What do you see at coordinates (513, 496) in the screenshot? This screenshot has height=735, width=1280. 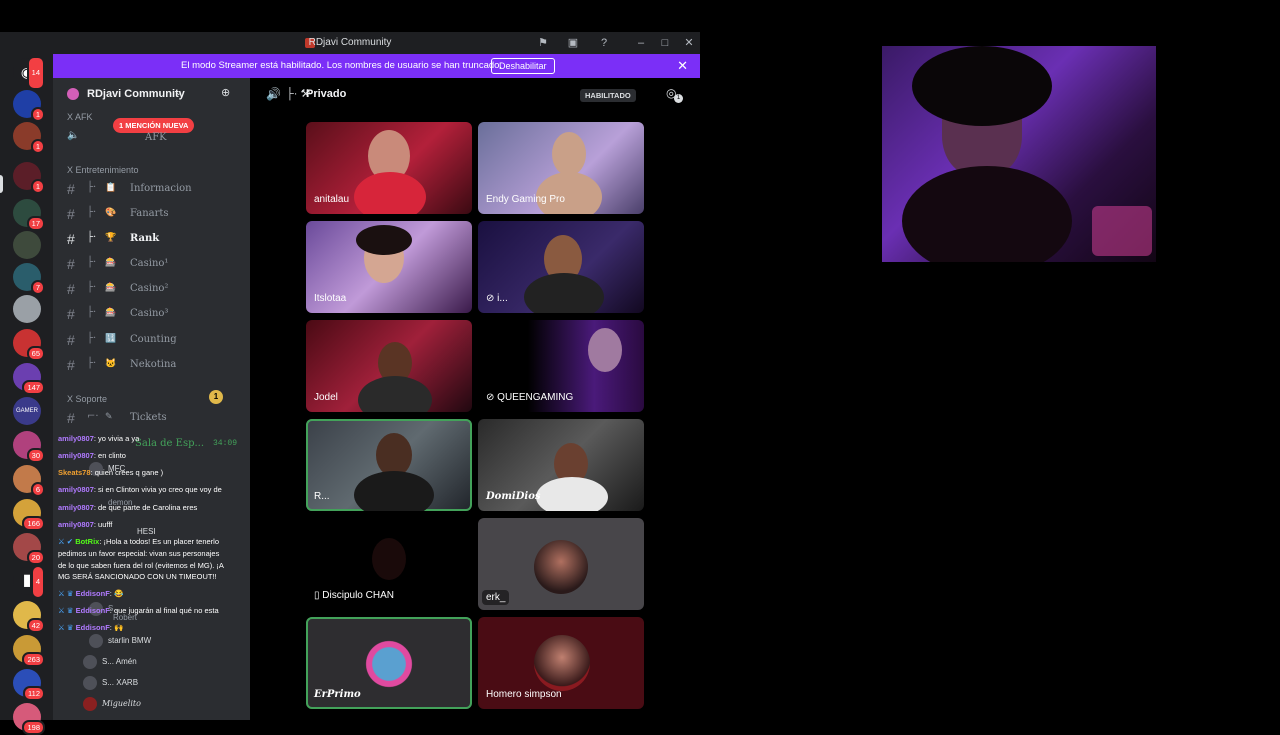 I see `participant-name: DomiDios` at bounding box center [513, 496].